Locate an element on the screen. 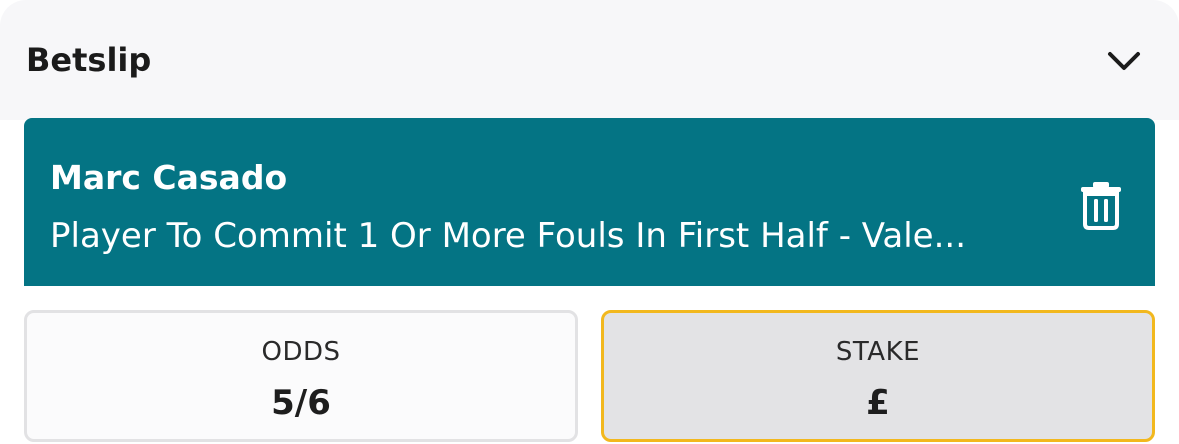 The image size is (1179, 444). odds-box: ODDS 5/6 is located at coordinates (301, 376).